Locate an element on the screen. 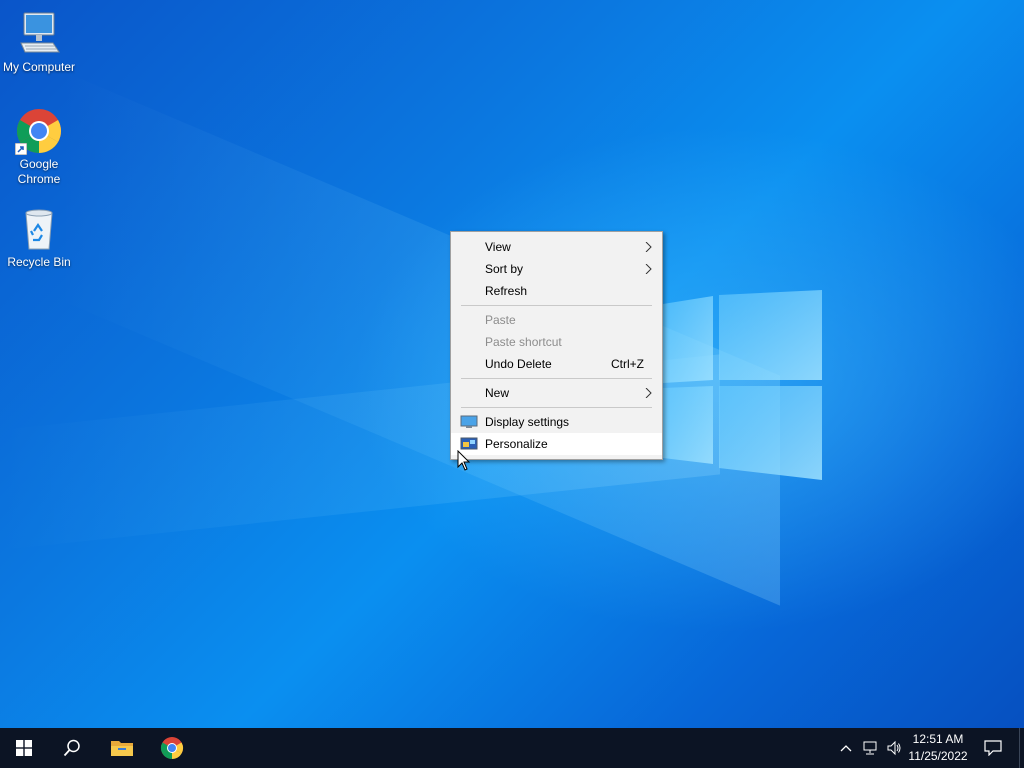 The height and width of the screenshot is (768, 1024). menu-item-paste-shortcut: Paste shortcut is located at coordinates (556, 342).